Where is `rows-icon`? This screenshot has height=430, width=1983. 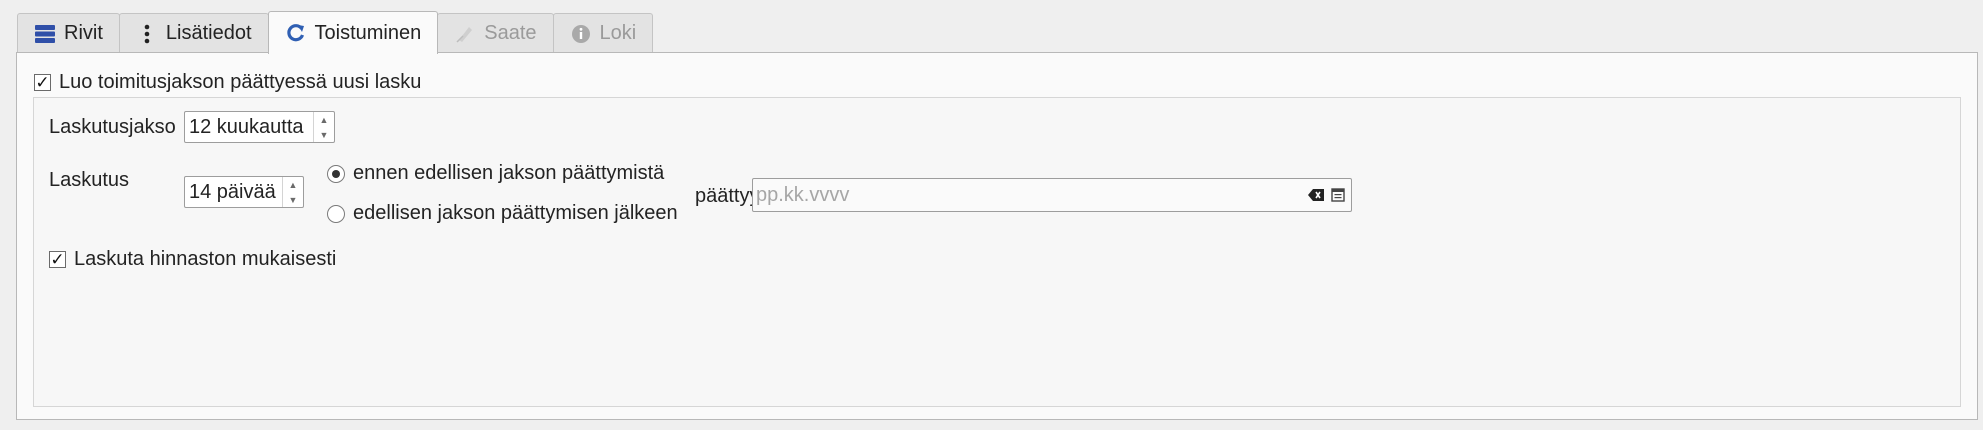 rows-icon is located at coordinates (45, 34).